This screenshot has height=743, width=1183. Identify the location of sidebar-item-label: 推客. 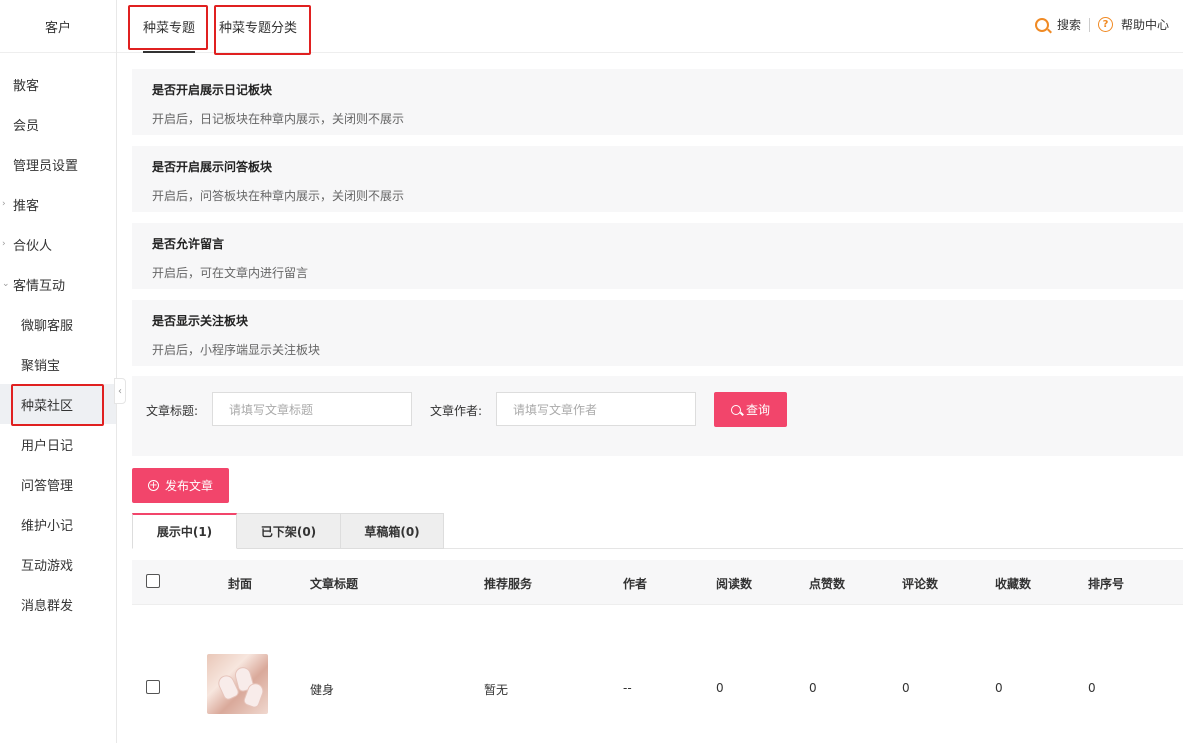
(26, 206).